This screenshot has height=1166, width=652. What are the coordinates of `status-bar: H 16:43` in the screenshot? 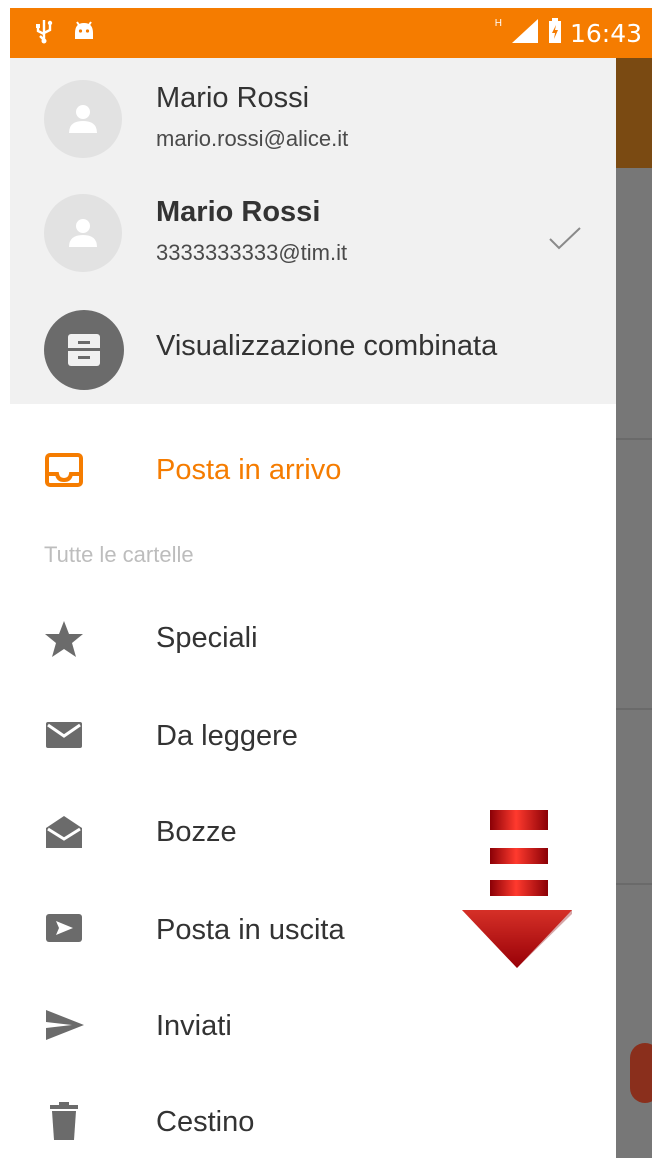 It's located at (331, 33).